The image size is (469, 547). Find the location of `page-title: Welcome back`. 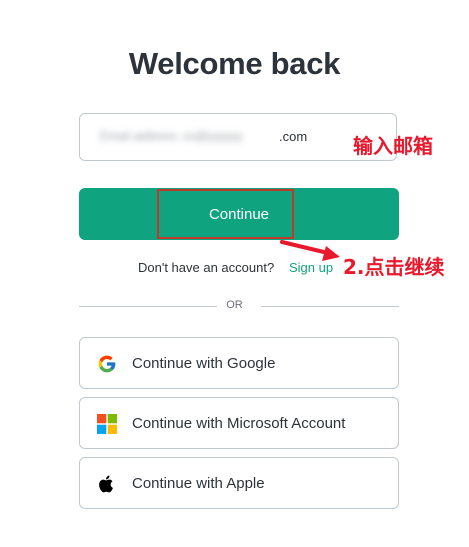

page-title: Welcome back is located at coordinates (234, 63).